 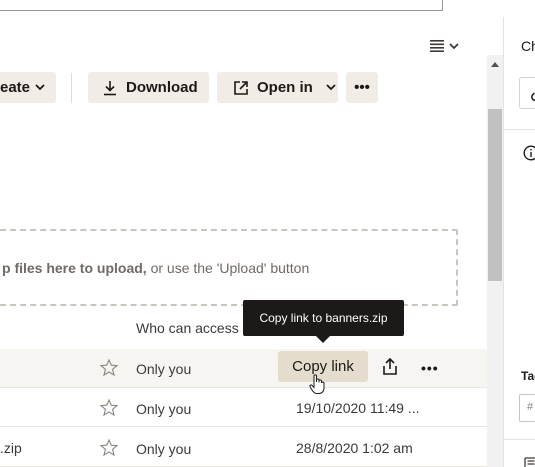 I want to click on tag-input: #, so click(x=527, y=408).